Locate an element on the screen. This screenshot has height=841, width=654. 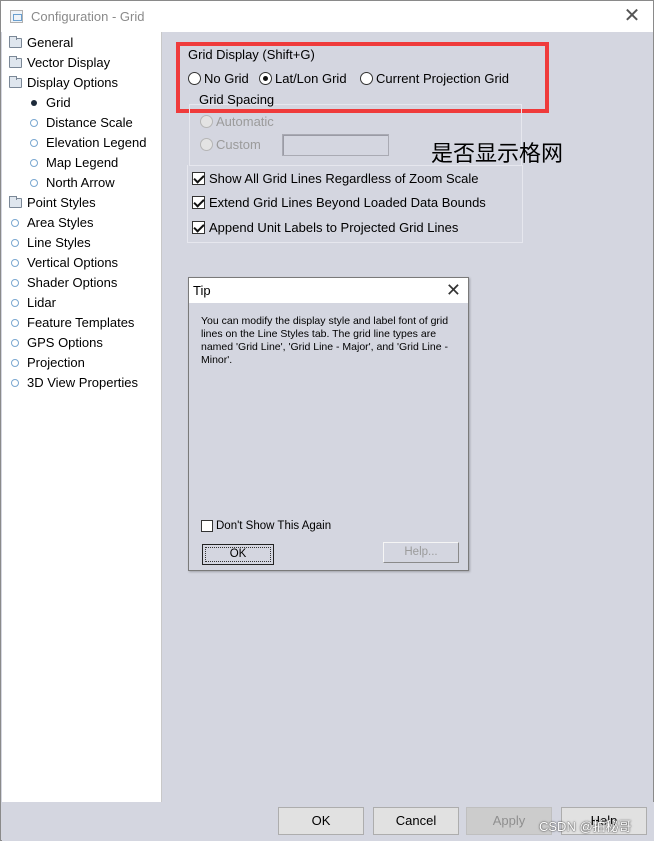
sidebar-item-vertical-options: Vertical Options is located at coordinates (81, 263).